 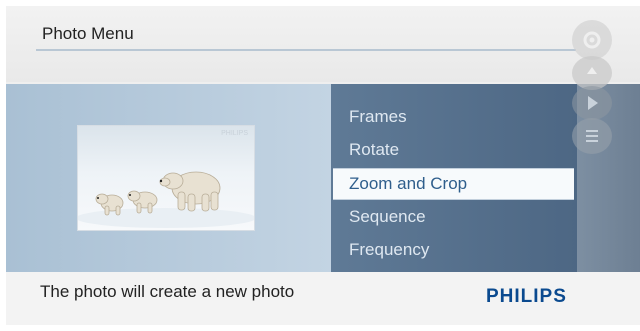 I want to click on status-text: The photo will create a new photo, so click(x=167, y=291).